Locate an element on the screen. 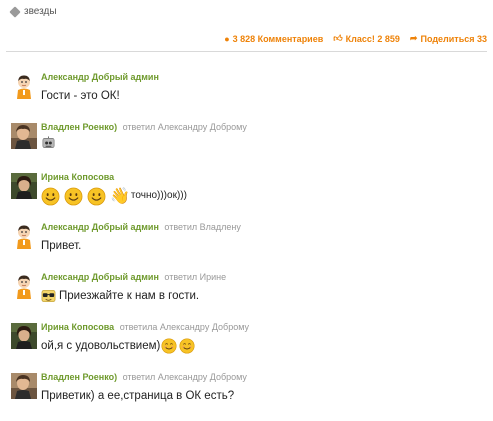 The image size is (493, 421). comments-button: ● 3 828 Комментариев is located at coordinates (273, 38).